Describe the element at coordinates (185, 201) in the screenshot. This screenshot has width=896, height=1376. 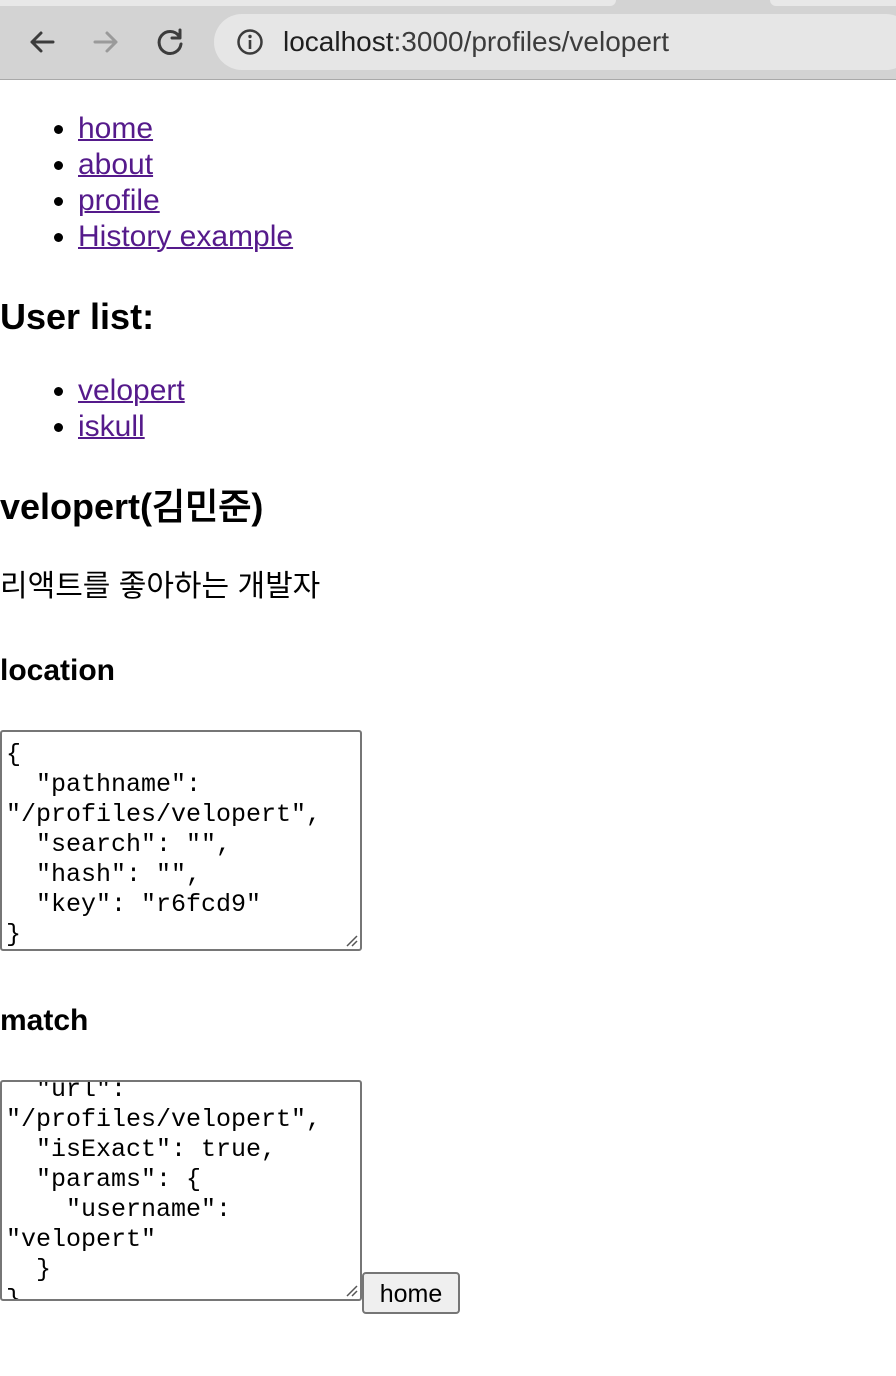
I see `nav-item-profile: profile` at that location.